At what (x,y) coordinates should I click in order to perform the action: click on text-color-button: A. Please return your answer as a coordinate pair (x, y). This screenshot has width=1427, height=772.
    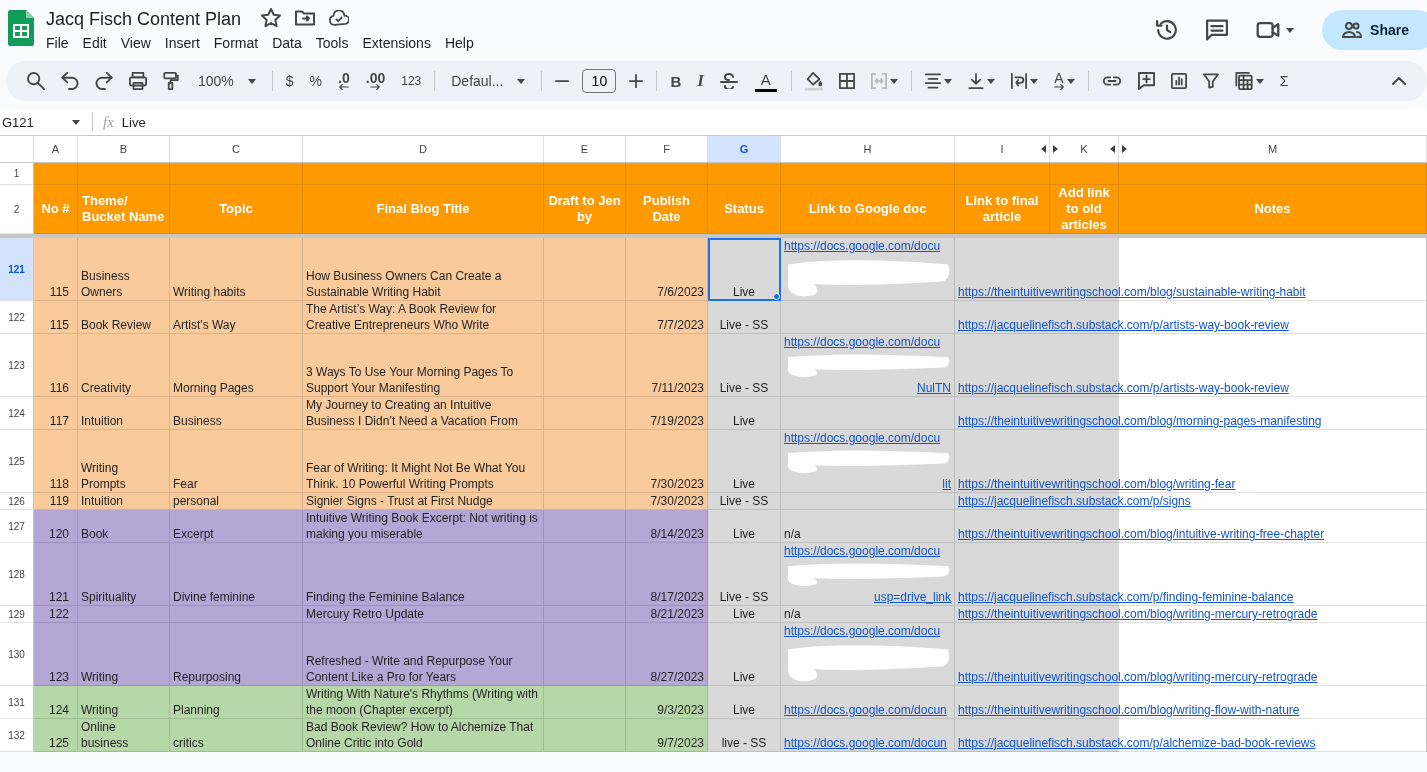
    Looking at the image, I should click on (765, 81).